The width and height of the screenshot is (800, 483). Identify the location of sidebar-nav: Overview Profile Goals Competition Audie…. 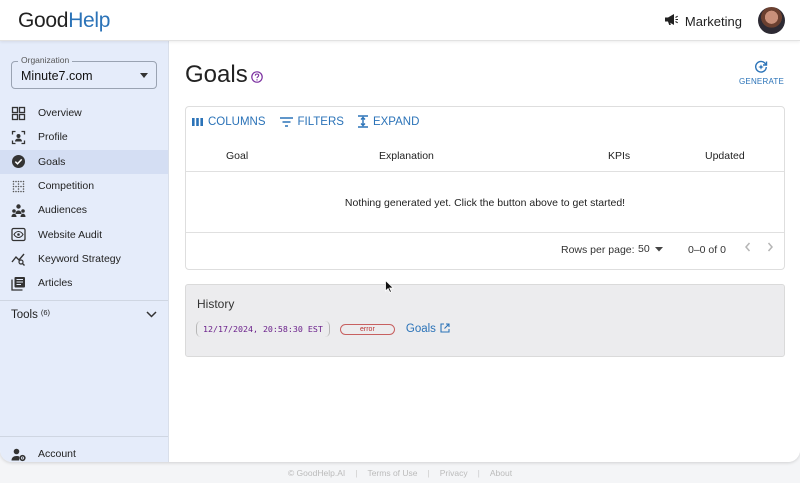
(84, 198).